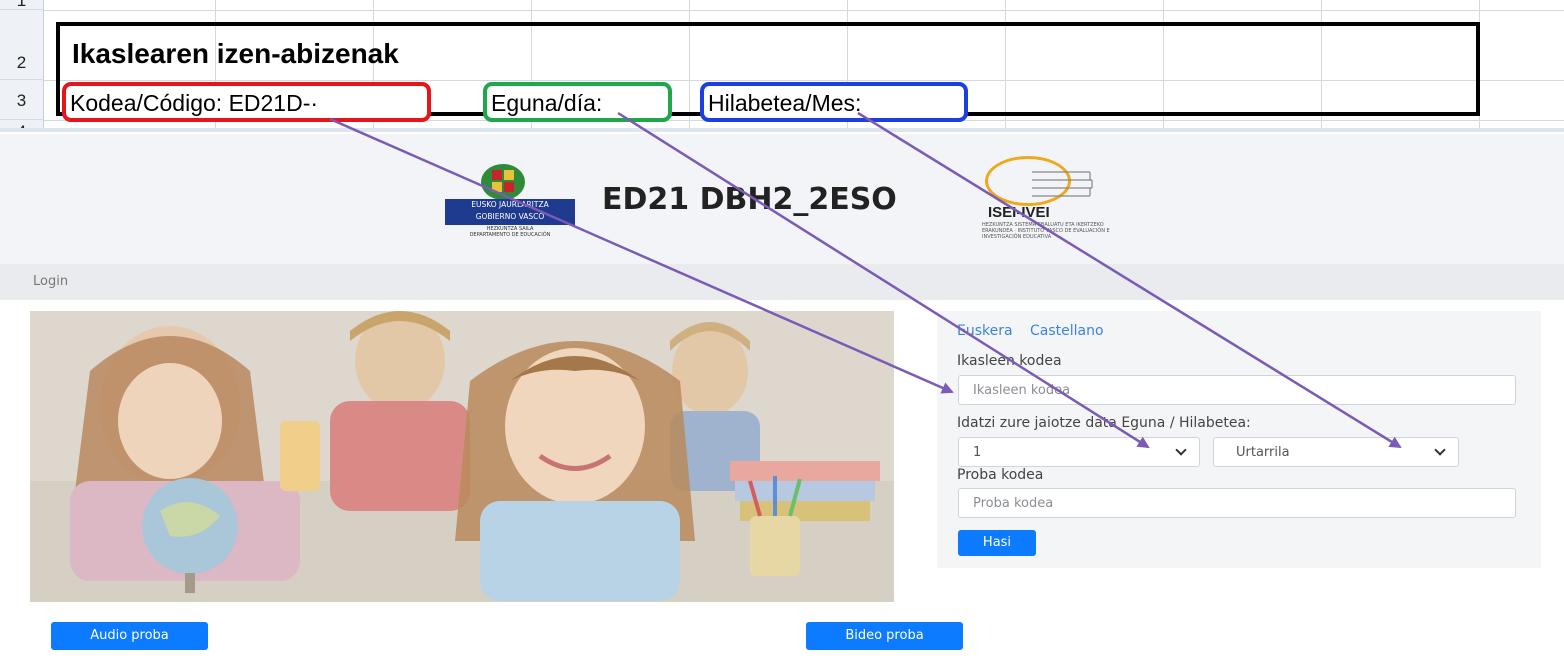  What do you see at coordinates (977, 452) in the screenshot?
I see `day-select-value: 1` at bounding box center [977, 452].